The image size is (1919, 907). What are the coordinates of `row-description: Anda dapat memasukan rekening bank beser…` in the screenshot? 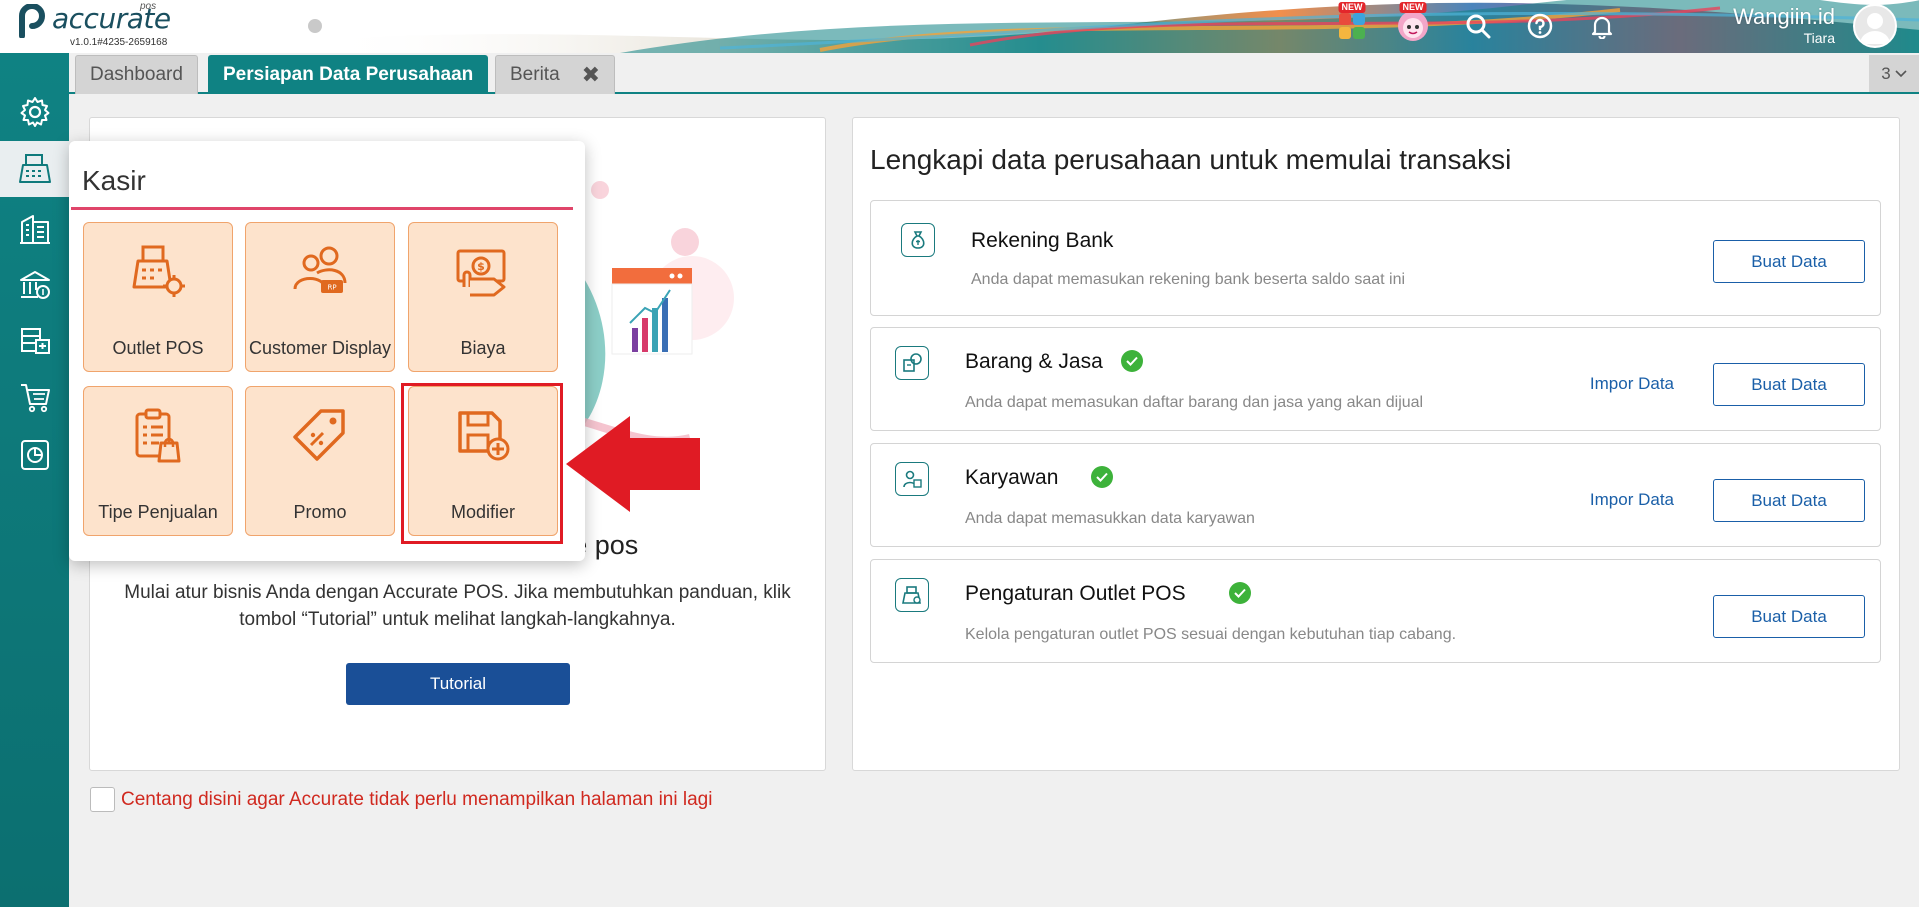 It's located at (1188, 279).